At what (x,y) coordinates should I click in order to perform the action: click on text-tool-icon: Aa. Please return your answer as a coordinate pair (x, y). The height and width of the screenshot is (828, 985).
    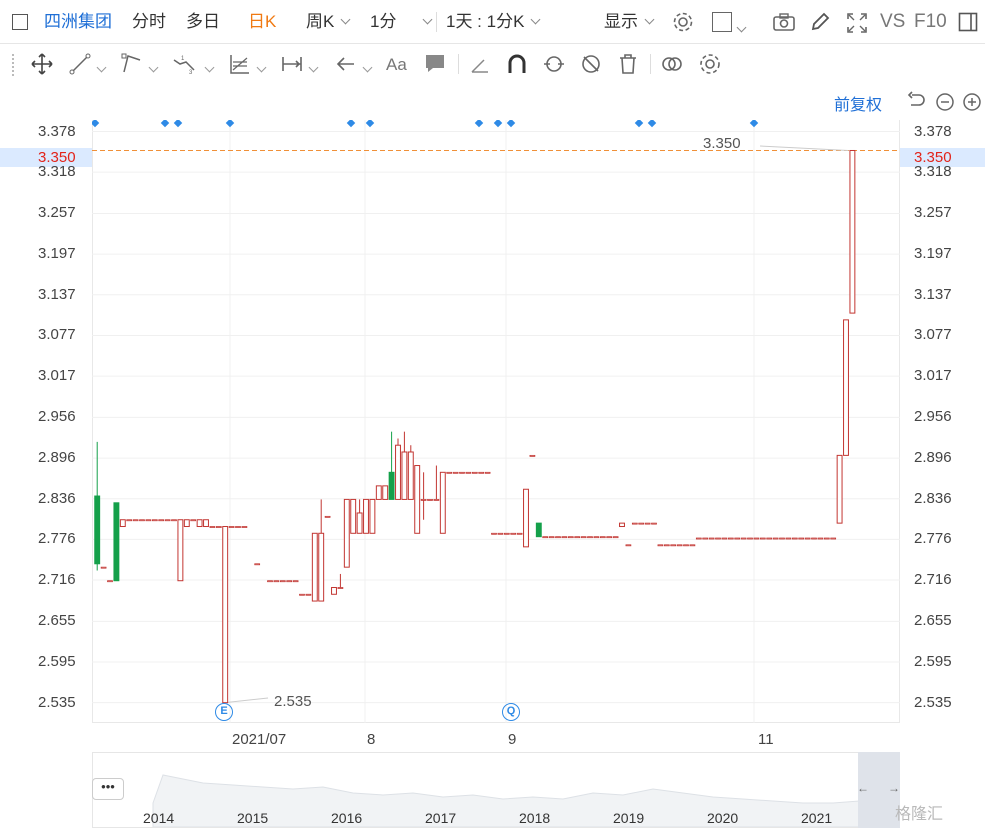
    Looking at the image, I should click on (398, 64).